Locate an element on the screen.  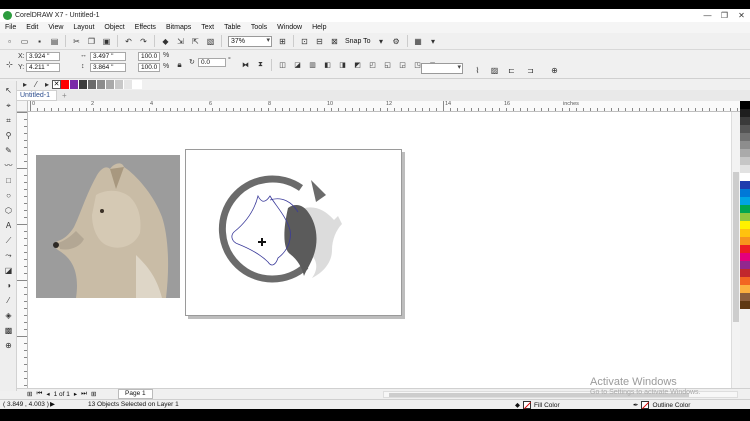
paste-icon: ▣ is located at coordinates (106, 41).